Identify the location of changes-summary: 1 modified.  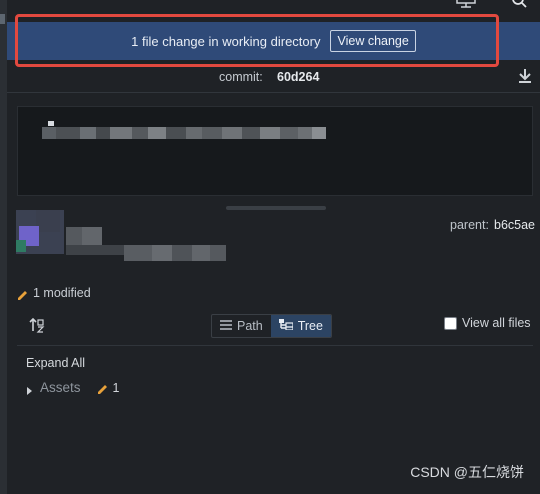
(54, 293).